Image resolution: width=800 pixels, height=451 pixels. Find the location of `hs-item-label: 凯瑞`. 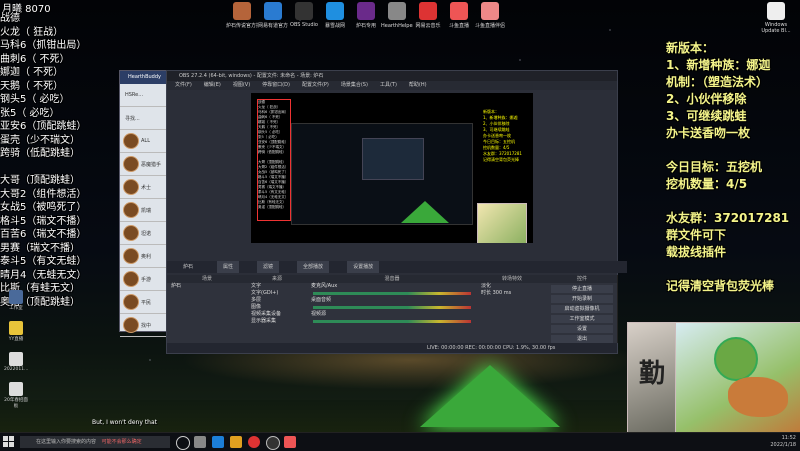

hs-item-label: 凯瑞 is located at coordinates (146, 210).